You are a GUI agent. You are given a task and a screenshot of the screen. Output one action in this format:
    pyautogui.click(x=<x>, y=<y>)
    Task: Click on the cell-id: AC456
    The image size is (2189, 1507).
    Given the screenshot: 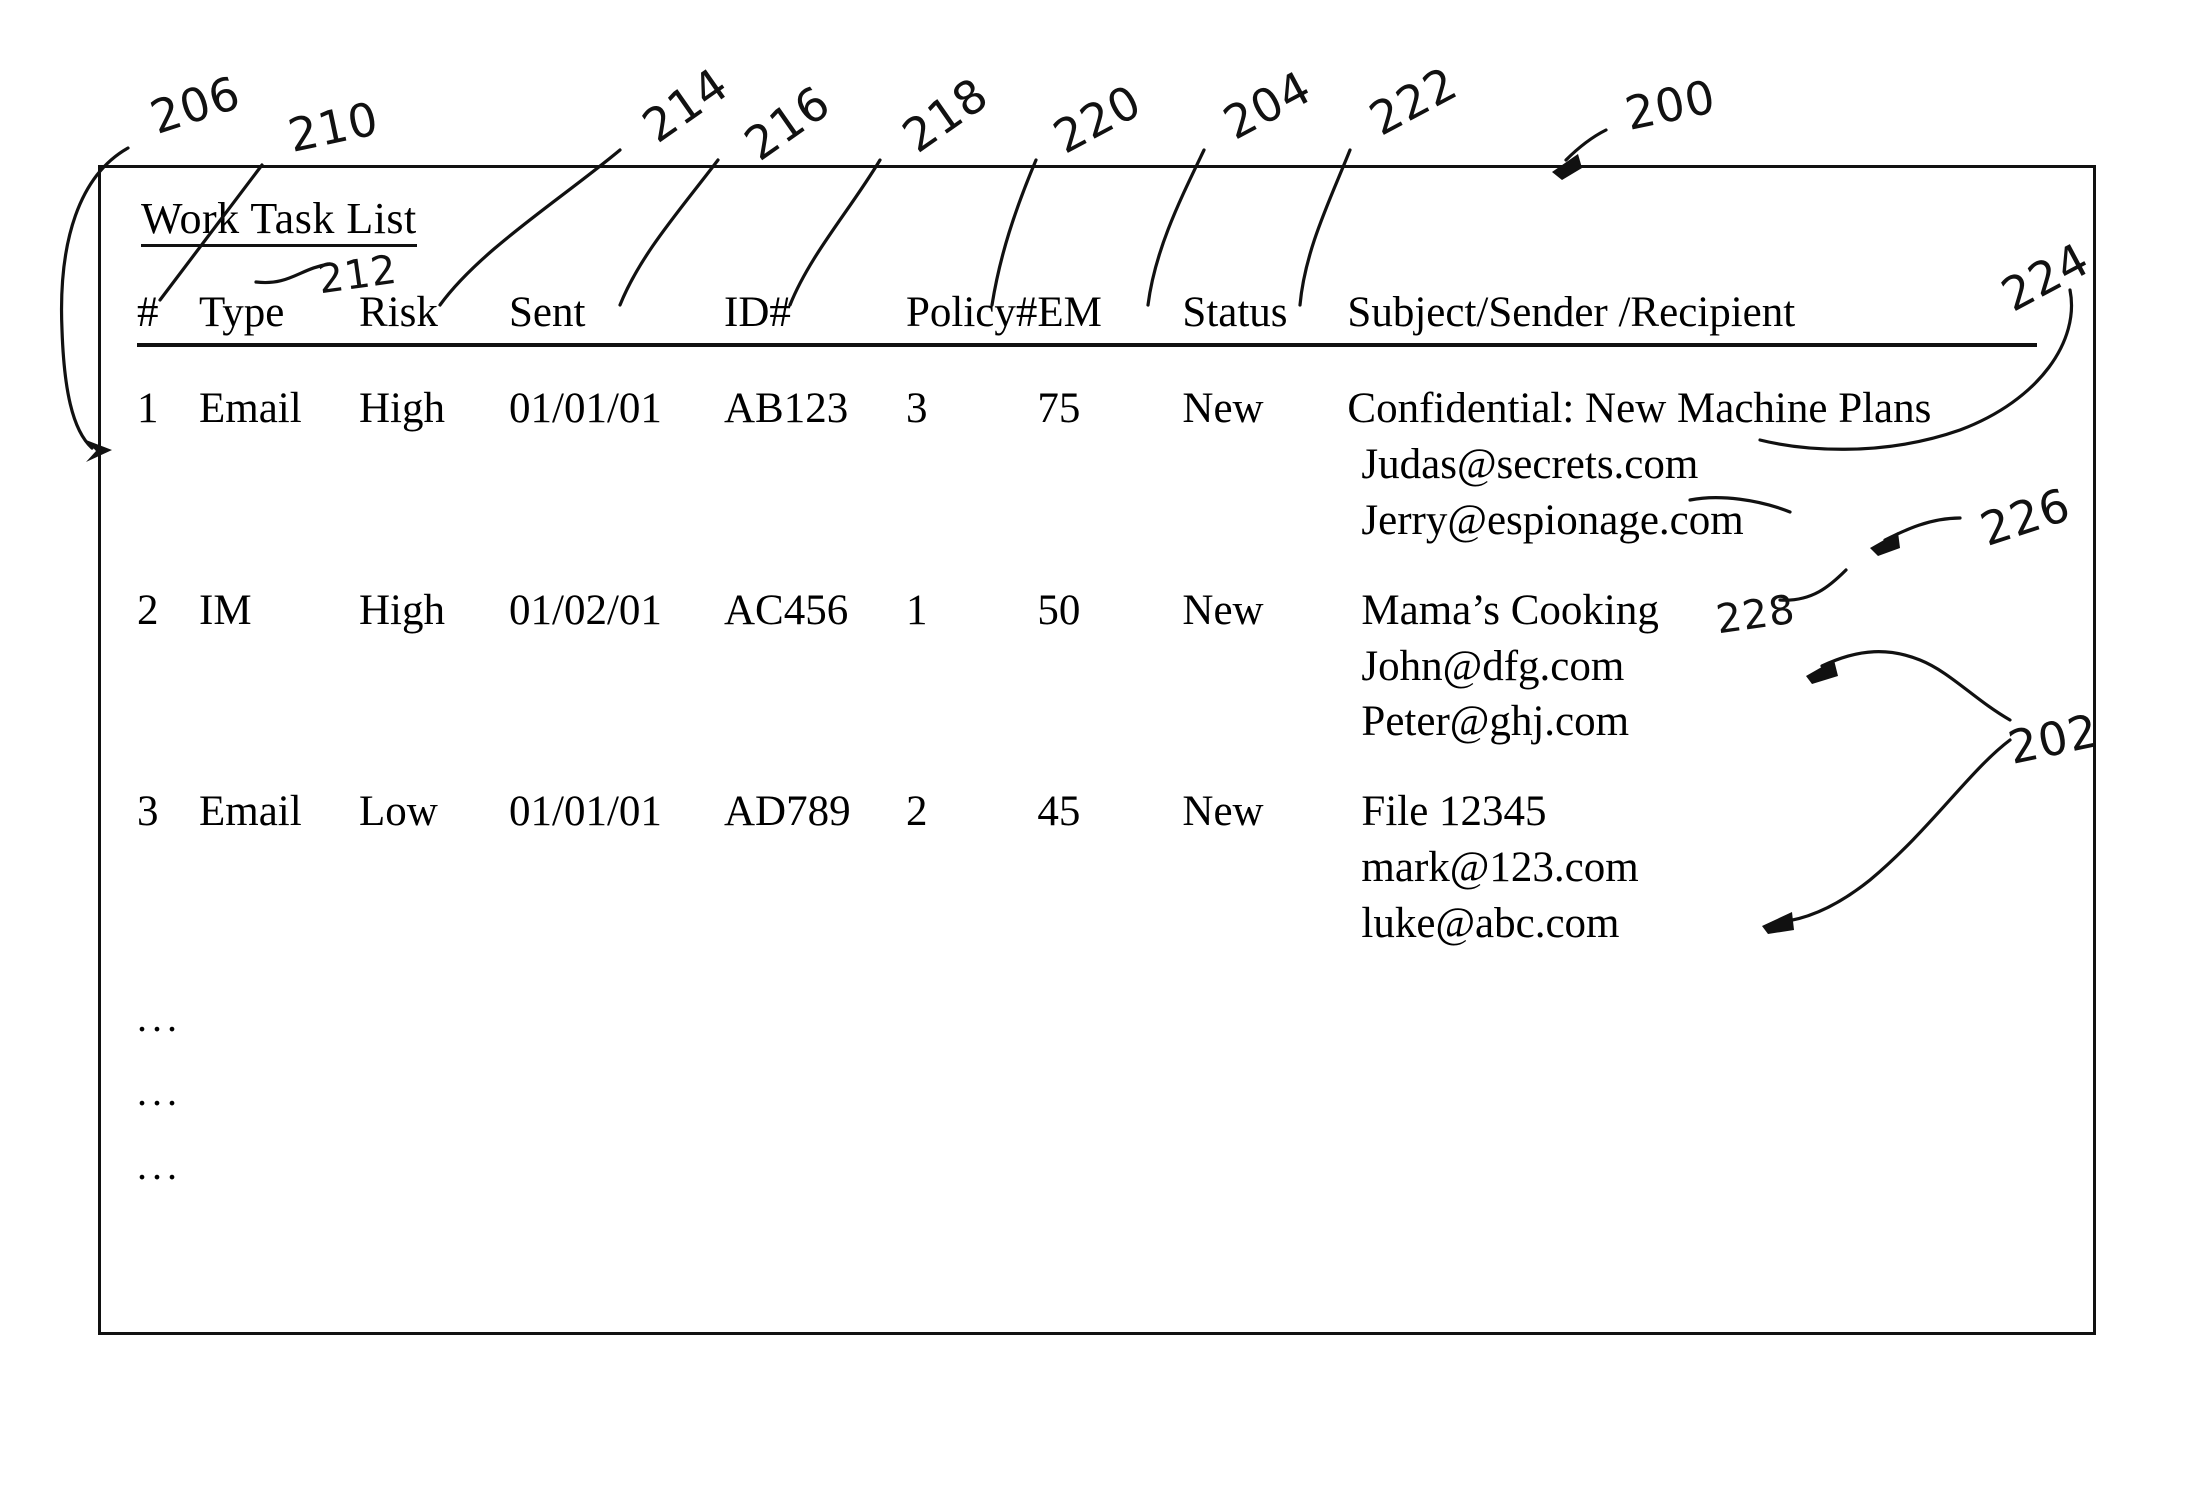 What is the action you would take?
    pyautogui.click(x=786, y=610)
    